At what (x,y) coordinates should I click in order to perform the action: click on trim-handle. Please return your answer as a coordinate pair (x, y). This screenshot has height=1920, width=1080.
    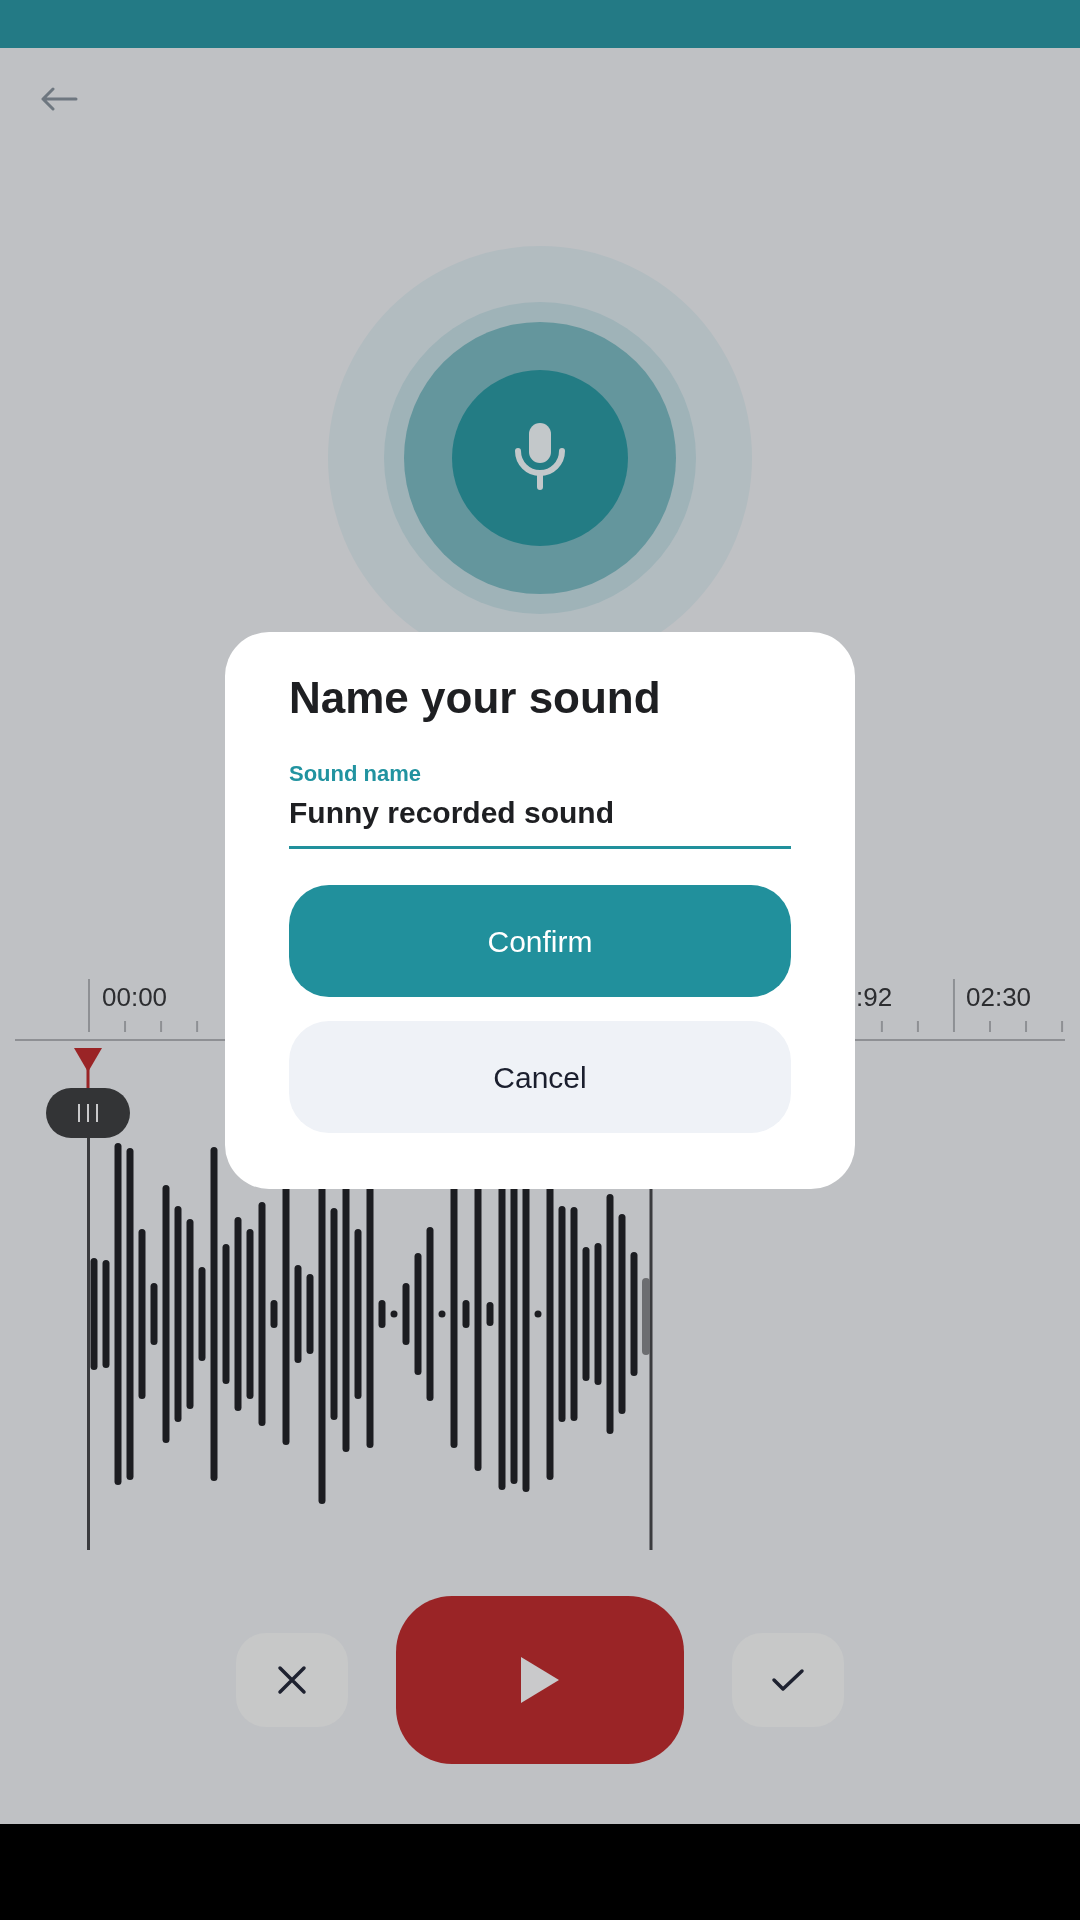
    Looking at the image, I should click on (646, 1316).